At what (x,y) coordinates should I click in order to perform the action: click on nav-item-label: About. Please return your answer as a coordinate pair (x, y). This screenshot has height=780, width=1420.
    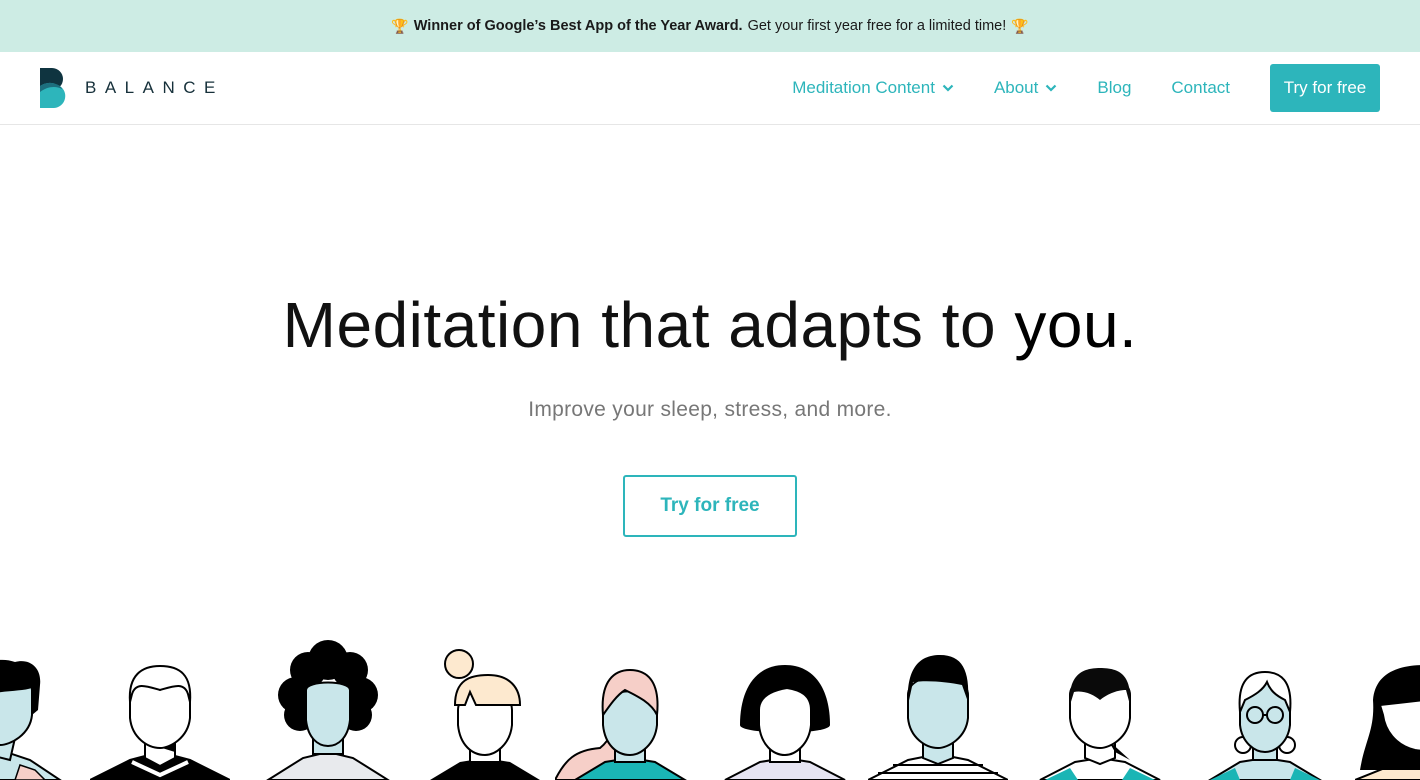
    Looking at the image, I should click on (1016, 87).